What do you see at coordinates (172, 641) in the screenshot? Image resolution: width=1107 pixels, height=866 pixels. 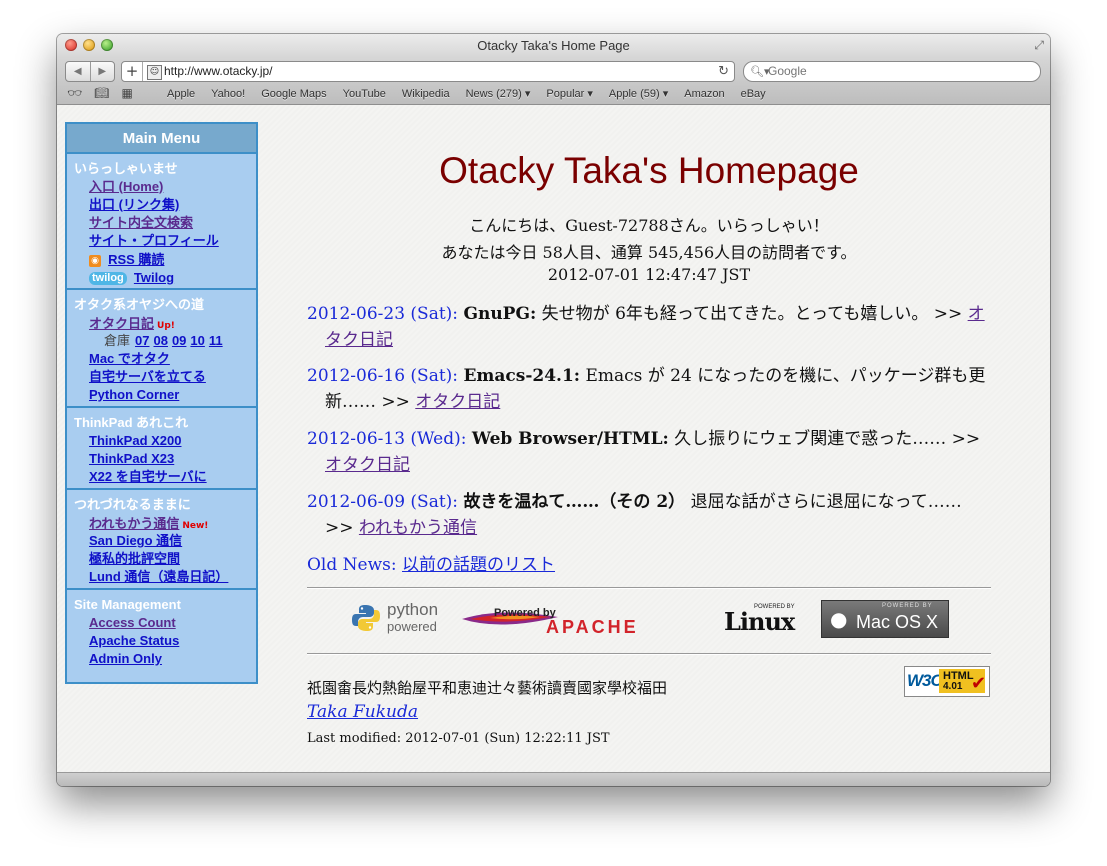 I see `menu-link-apache-status: Apache Status` at bounding box center [172, 641].